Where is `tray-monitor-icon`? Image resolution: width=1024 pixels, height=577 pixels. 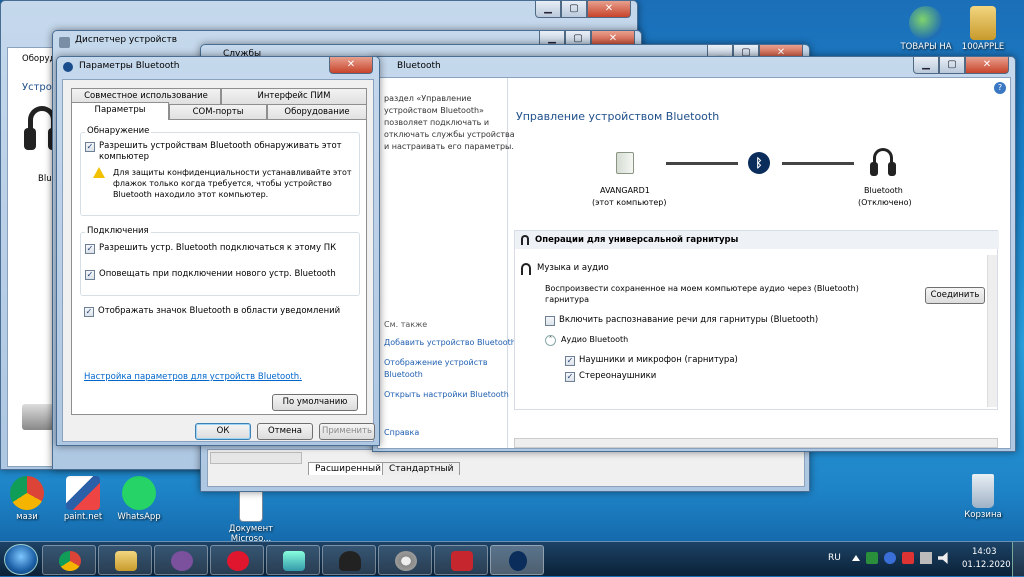 tray-monitor-icon is located at coordinates (926, 558).